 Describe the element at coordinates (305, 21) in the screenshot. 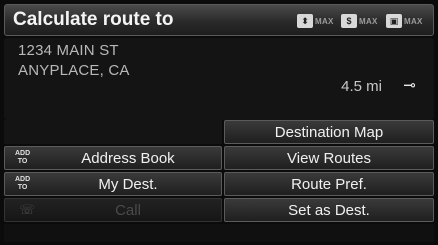

I see `traffic-icon: ⬍` at that location.